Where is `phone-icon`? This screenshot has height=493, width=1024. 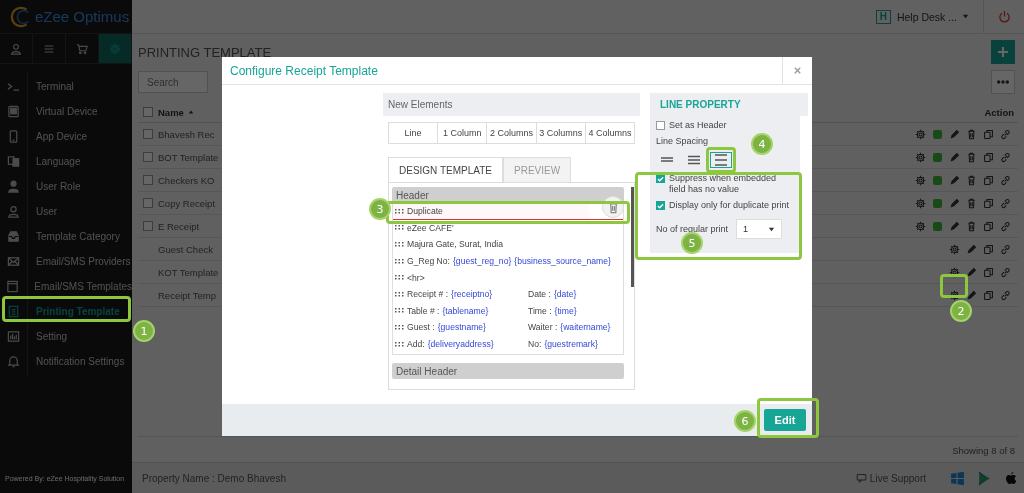
phone-icon is located at coordinates (13, 136).